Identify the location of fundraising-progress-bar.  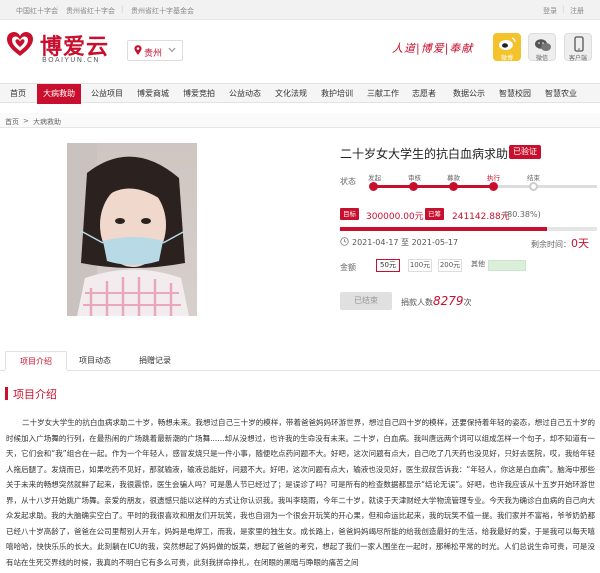
(468, 229).